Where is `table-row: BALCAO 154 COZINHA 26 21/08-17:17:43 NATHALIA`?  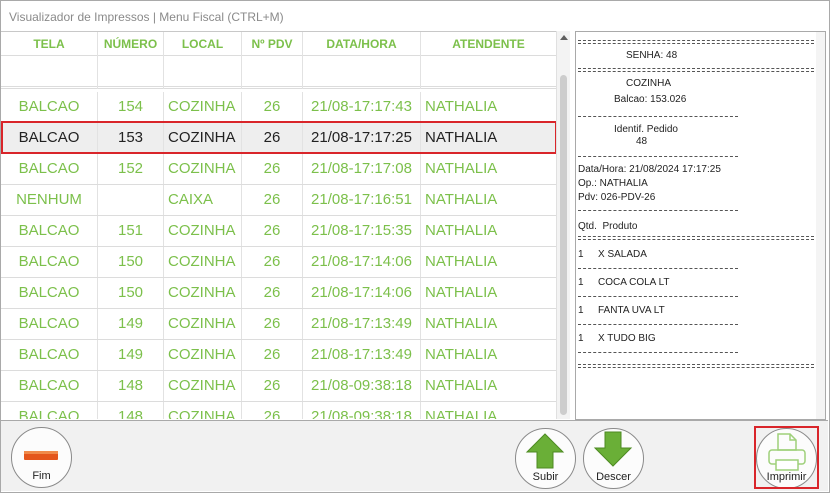
table-row: BALCAO 154 COZINHA 26 21/08-17:17:43 NATHALIA is located at coordinates (279, 107).